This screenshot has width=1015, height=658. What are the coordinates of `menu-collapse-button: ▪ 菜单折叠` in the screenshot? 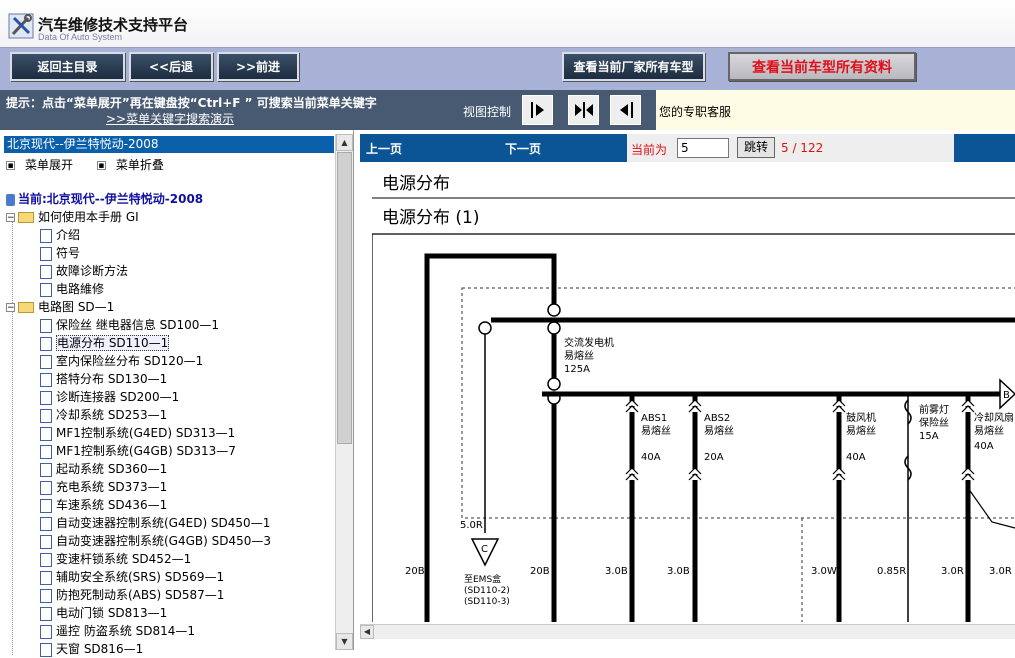 It's located at (135, 165).